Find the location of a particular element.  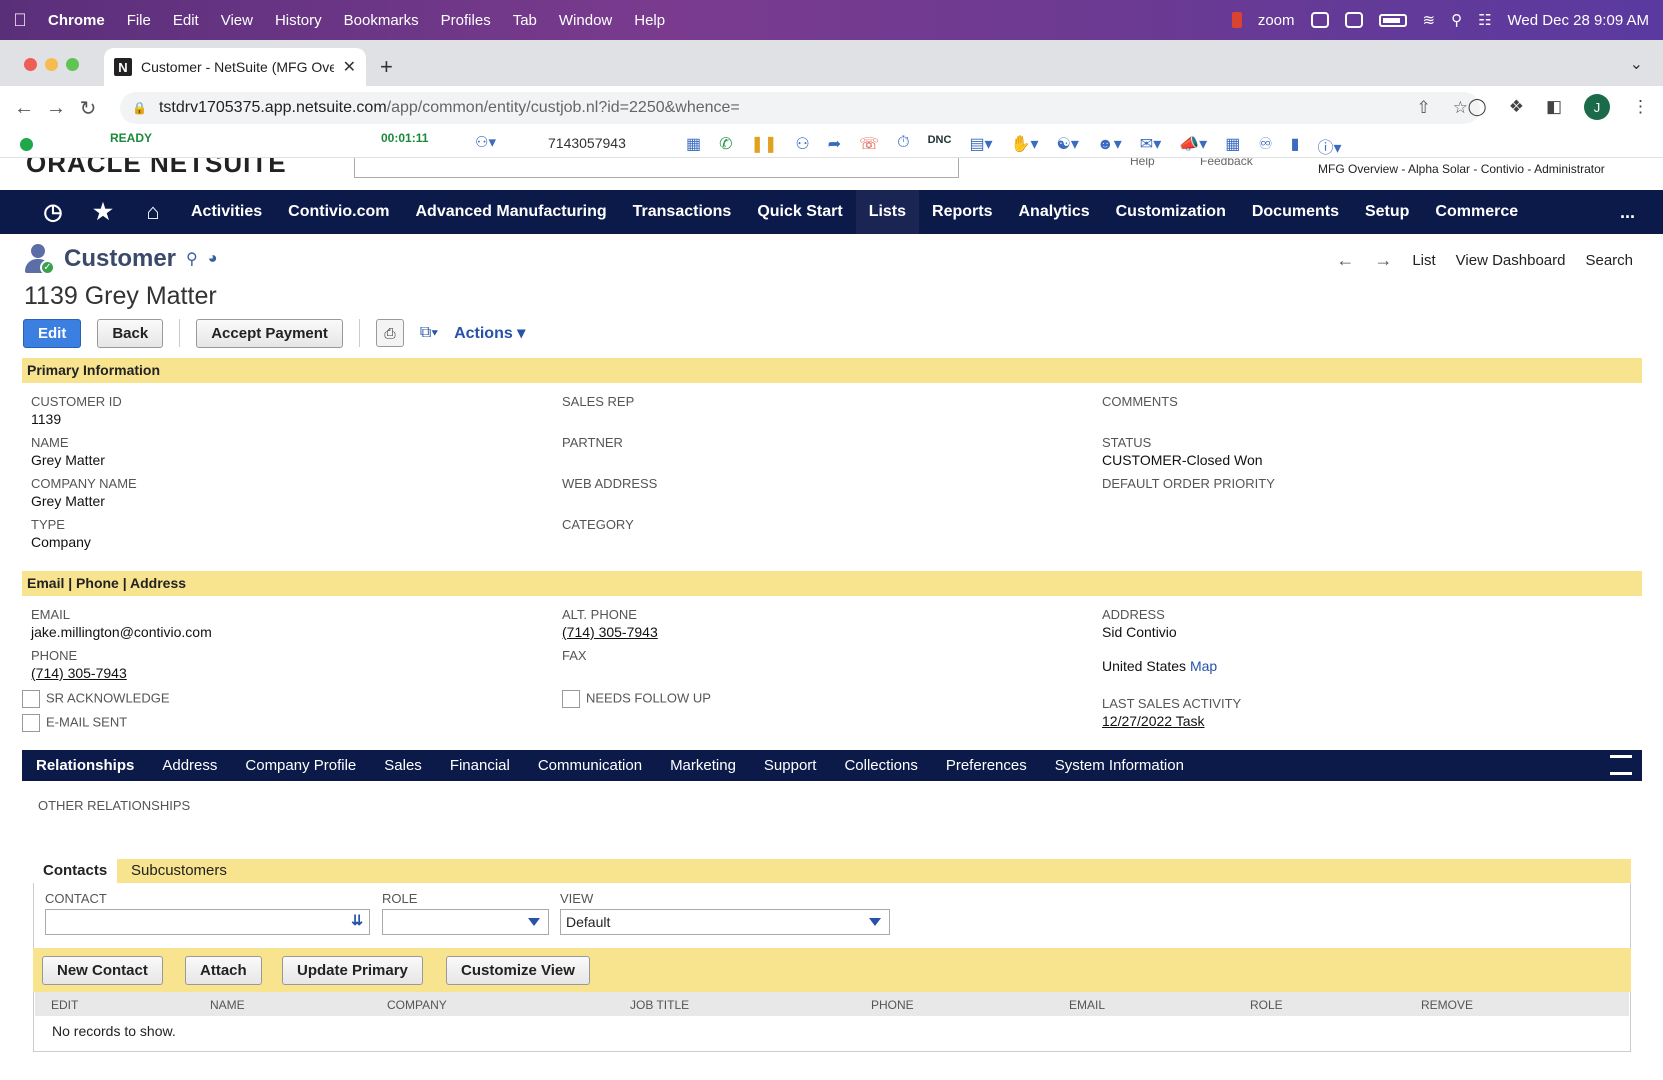

search-link: Search is located at coordinates (1609, 260).